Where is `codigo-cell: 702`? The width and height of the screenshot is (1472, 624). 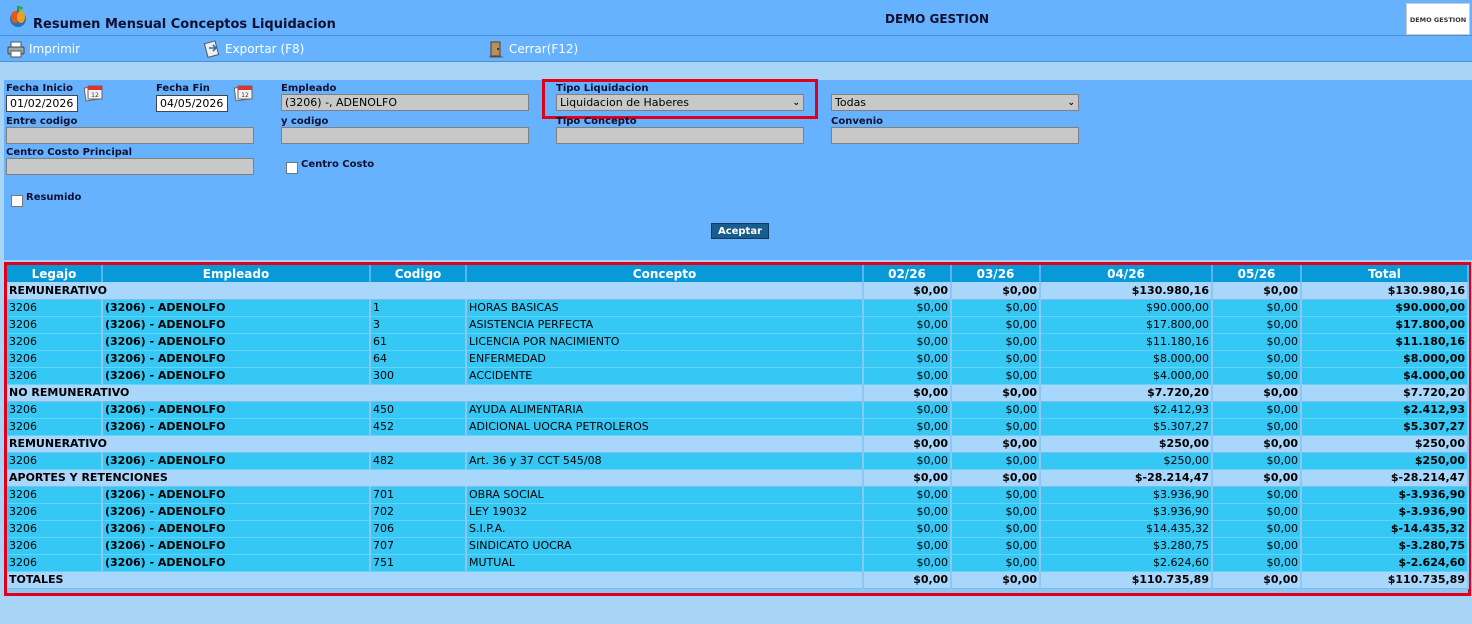 codigo-cell: 702 is located at coordinates (418, 512).